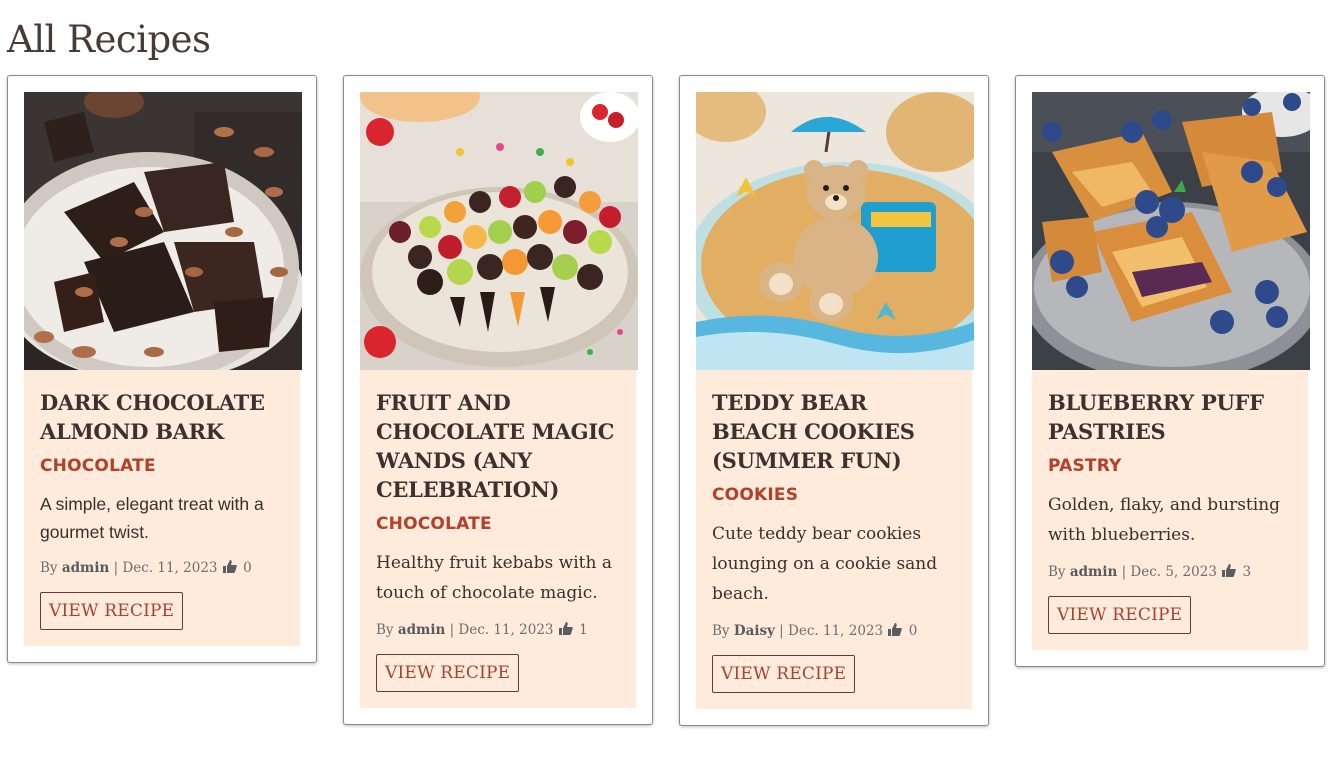 This screenshot has height=778, width=1343. I want to click on like-count: 1, so click(583, 630).